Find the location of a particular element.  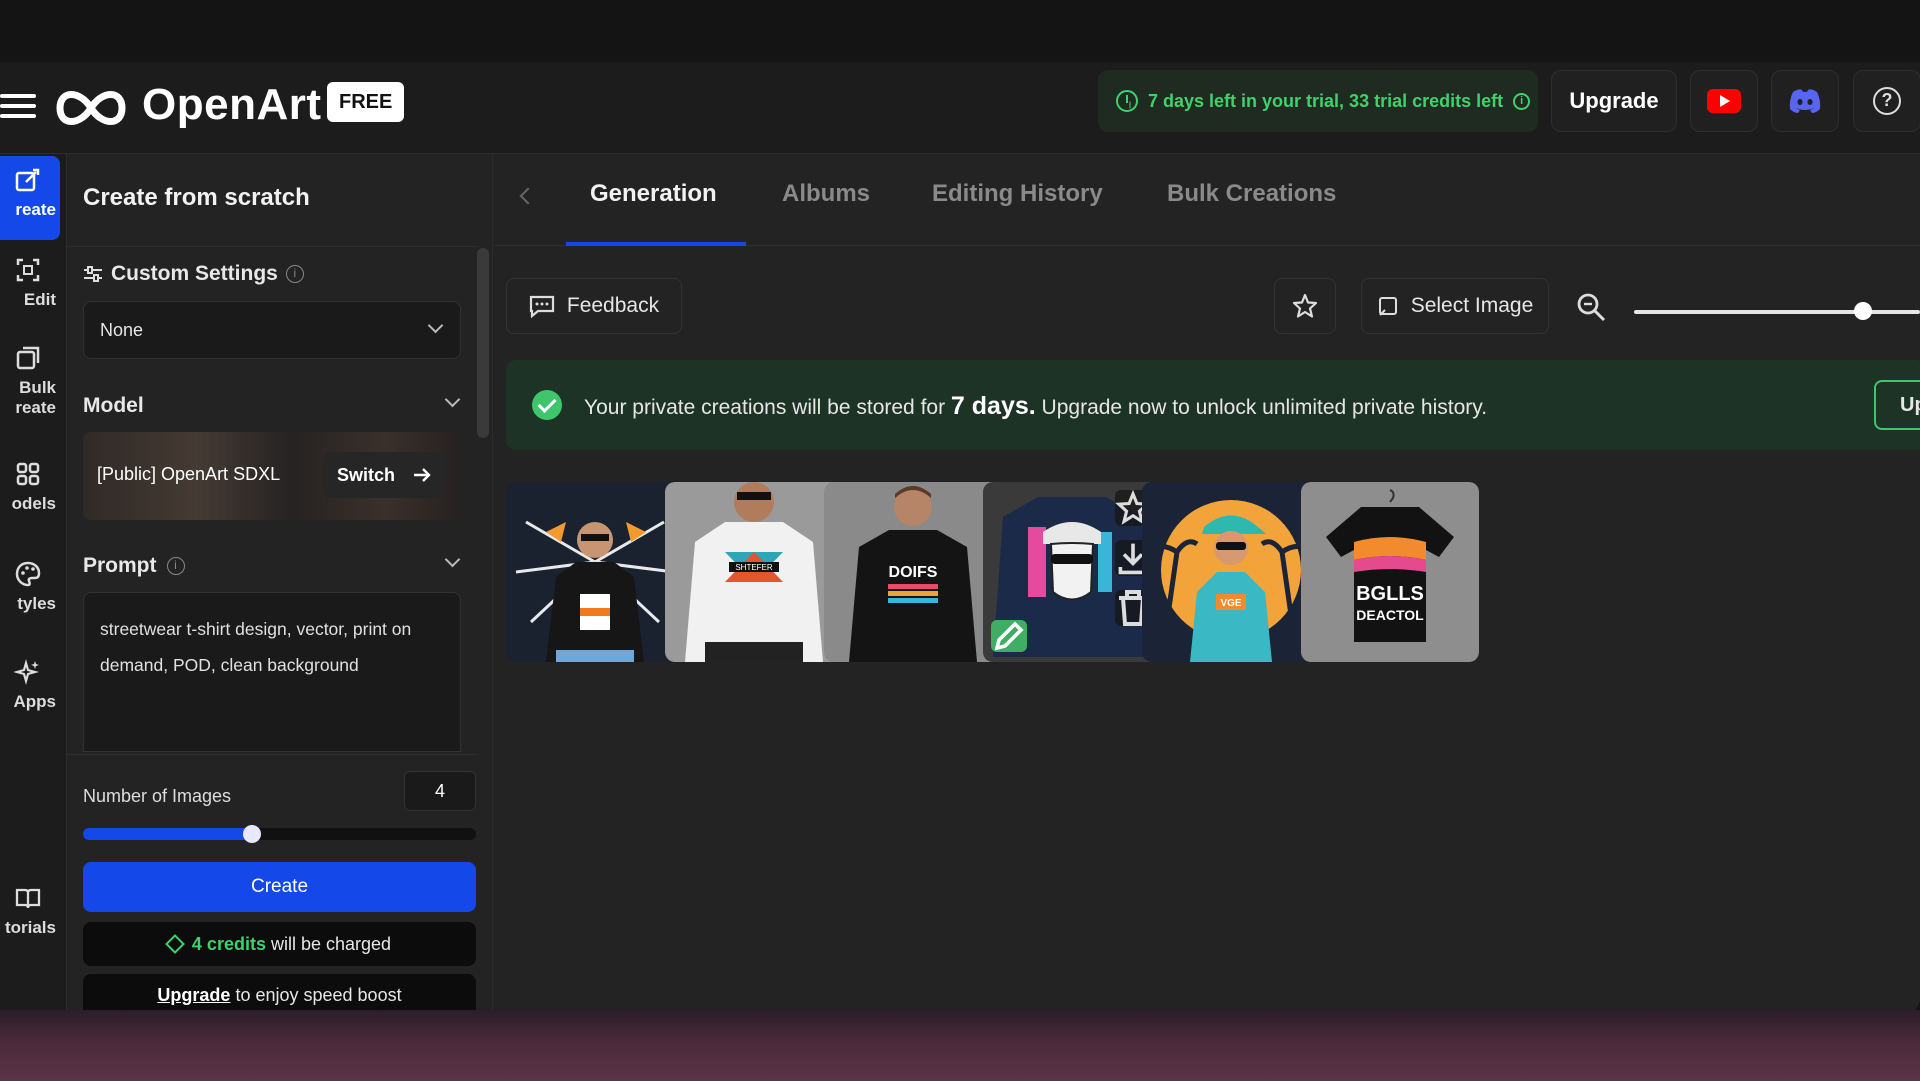

rail-item-styles: tyles is located at coordinates (30, 593).